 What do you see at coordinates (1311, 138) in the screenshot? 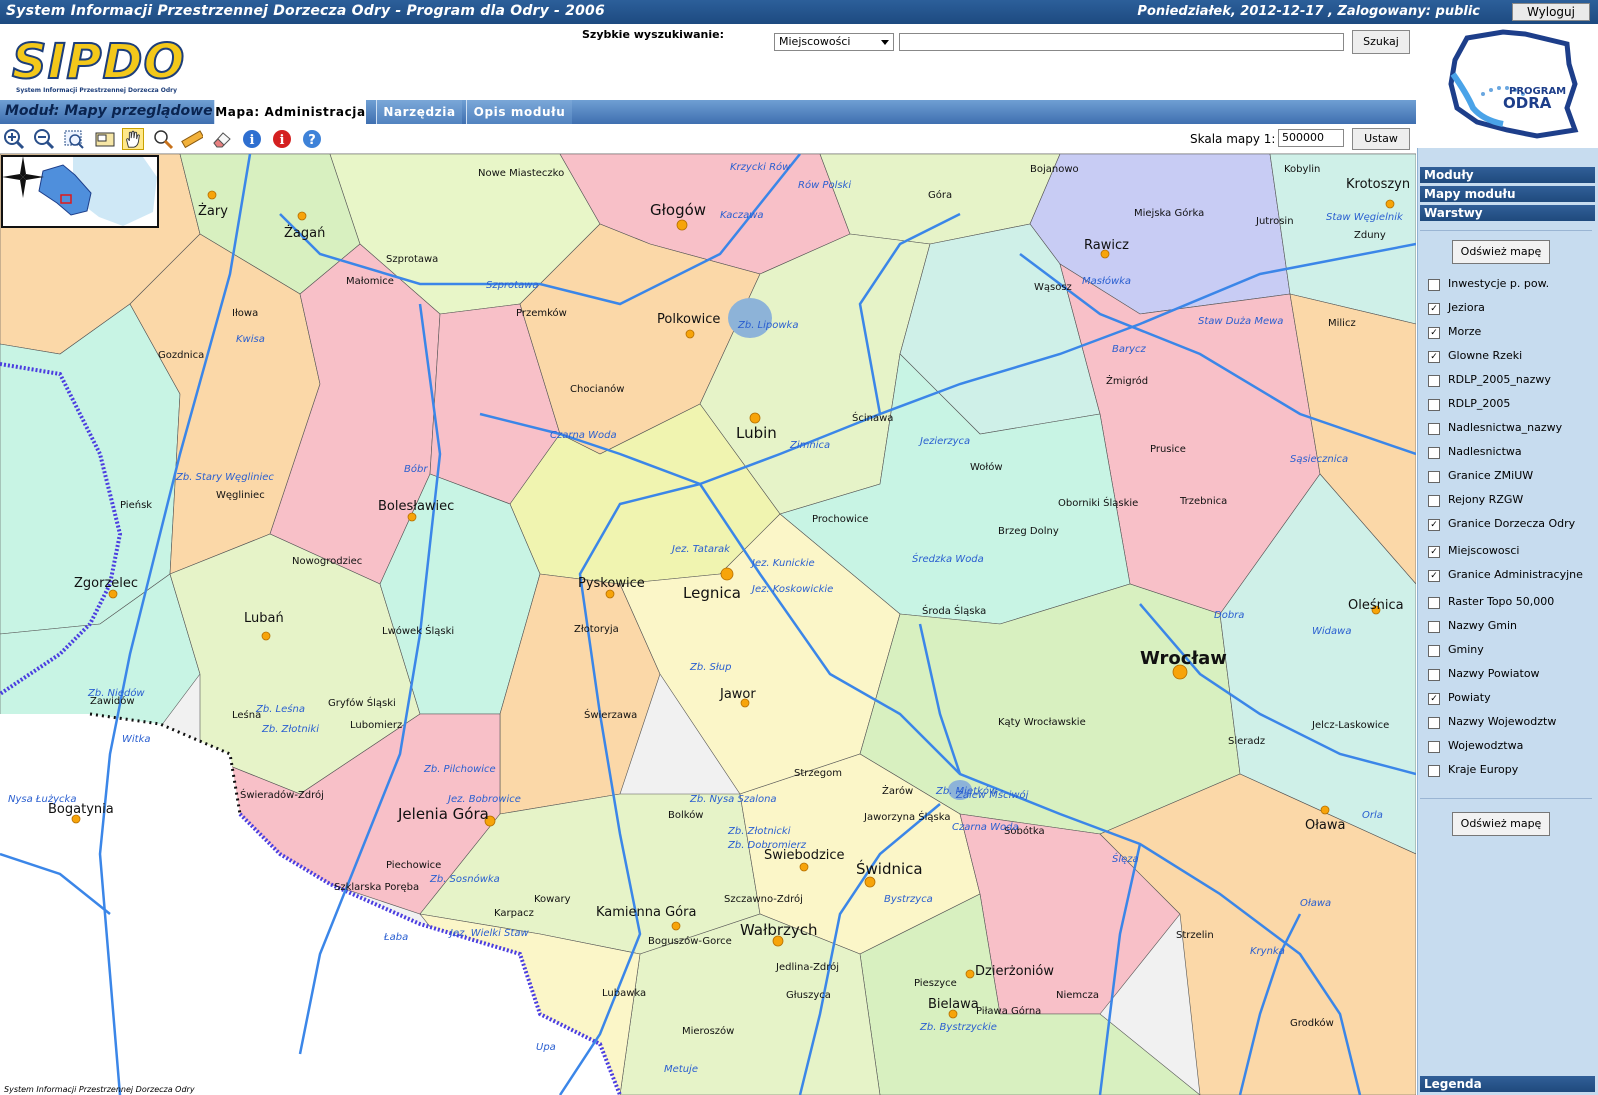
I see `scale-input: 500000` at bounding box center [1311, 138].